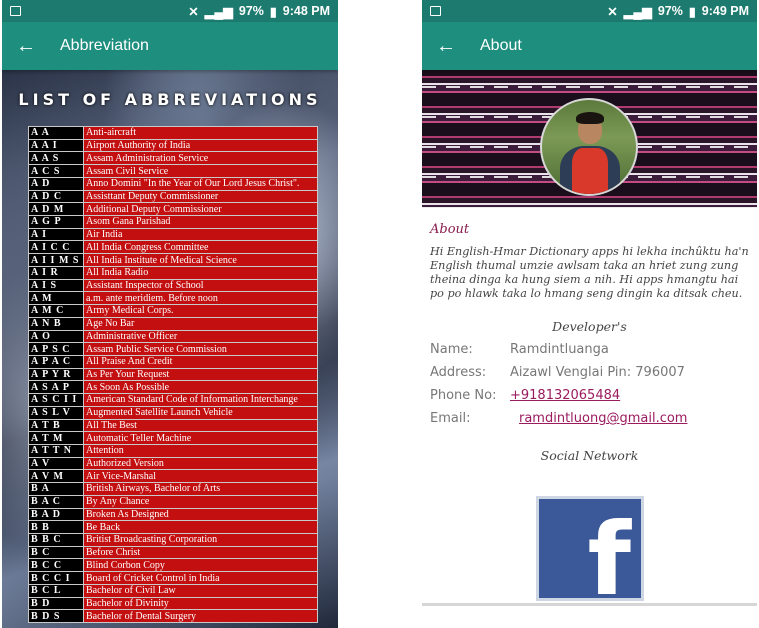  What do you see at coordinates (56, 476) in the screenshot?
I see `abbreviation-code: A V M` at bounding box center [56, 476].